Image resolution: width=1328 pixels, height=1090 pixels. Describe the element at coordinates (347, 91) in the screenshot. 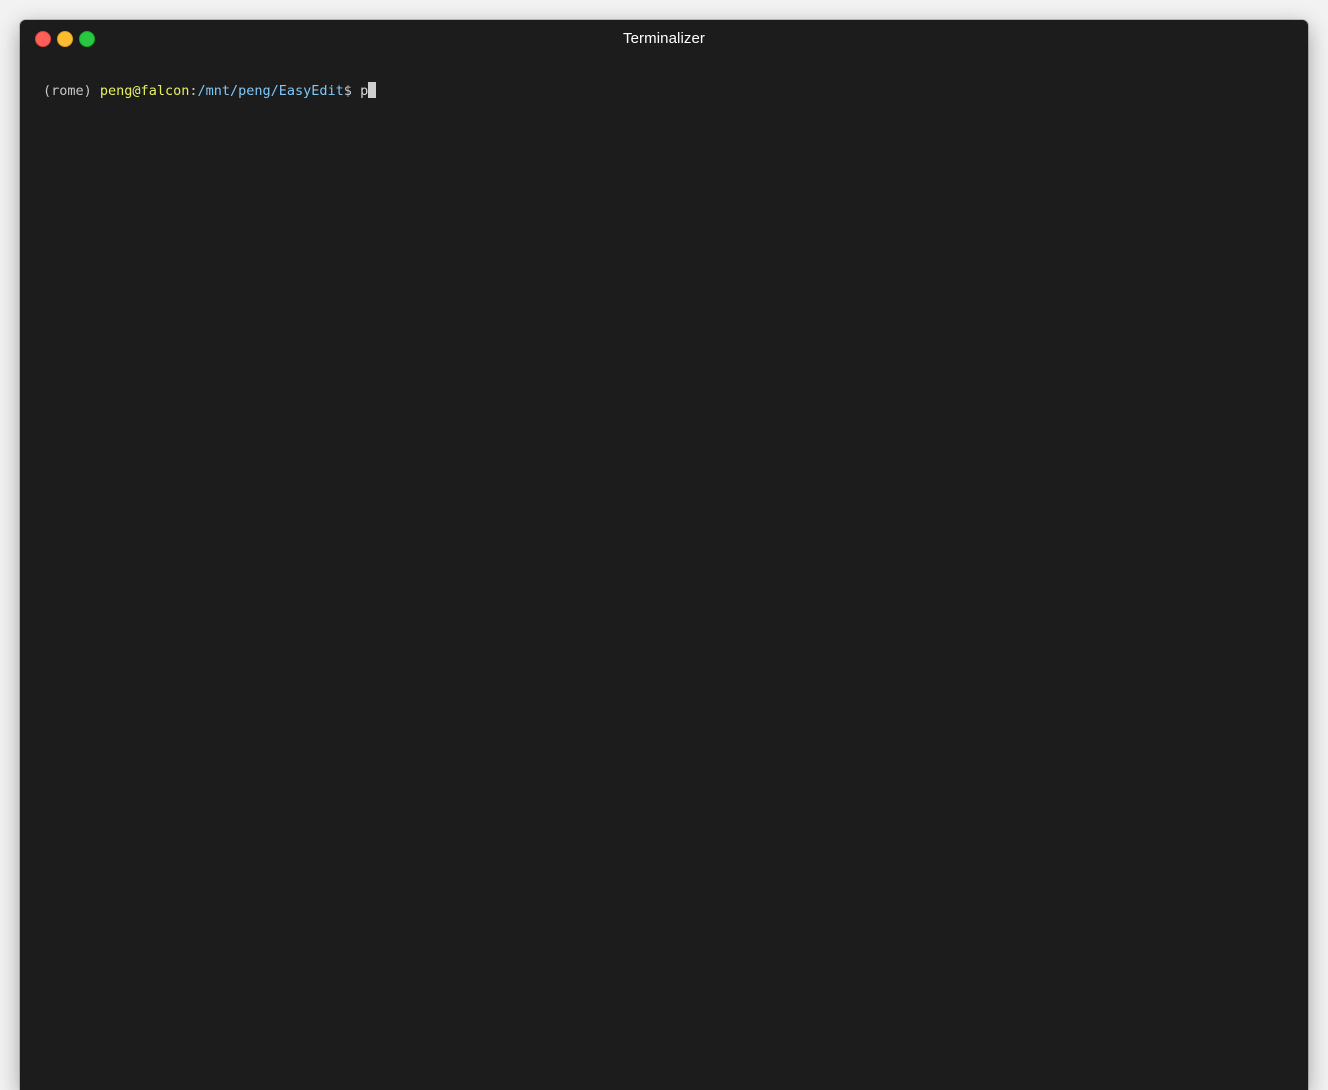

I see `prompt-symbol: $` at that location.